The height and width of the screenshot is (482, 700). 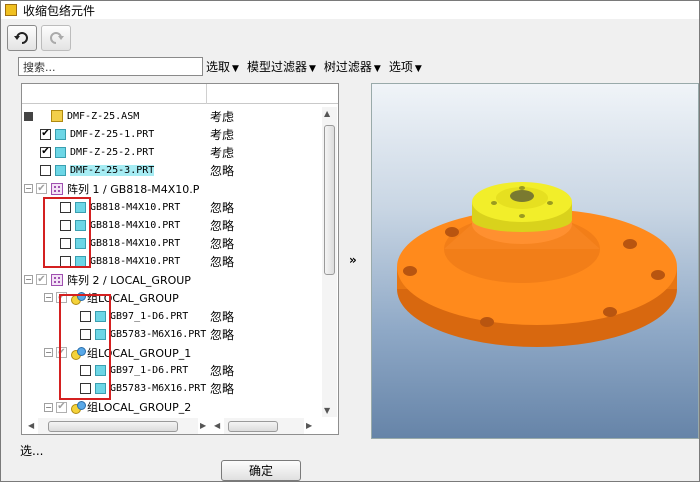 What do you see at coordinates (350, 10) in the screenshot?
I see `title-bar: 收缩包络元件` at bounding box center [350, 10].